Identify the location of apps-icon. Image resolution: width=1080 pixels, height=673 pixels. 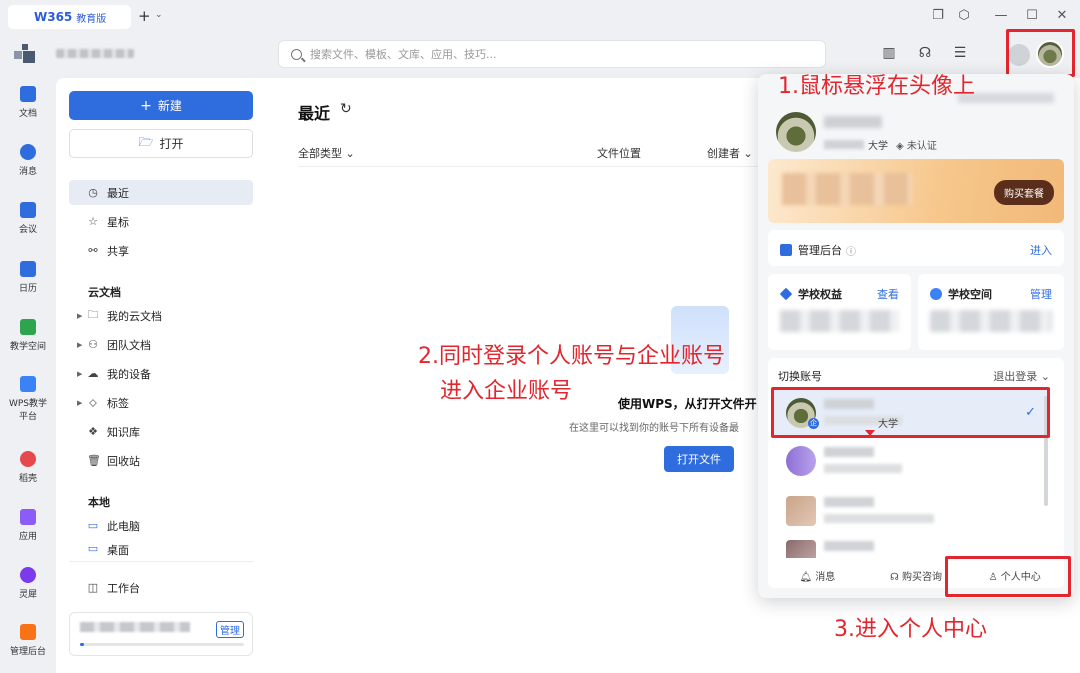
(28, 517).